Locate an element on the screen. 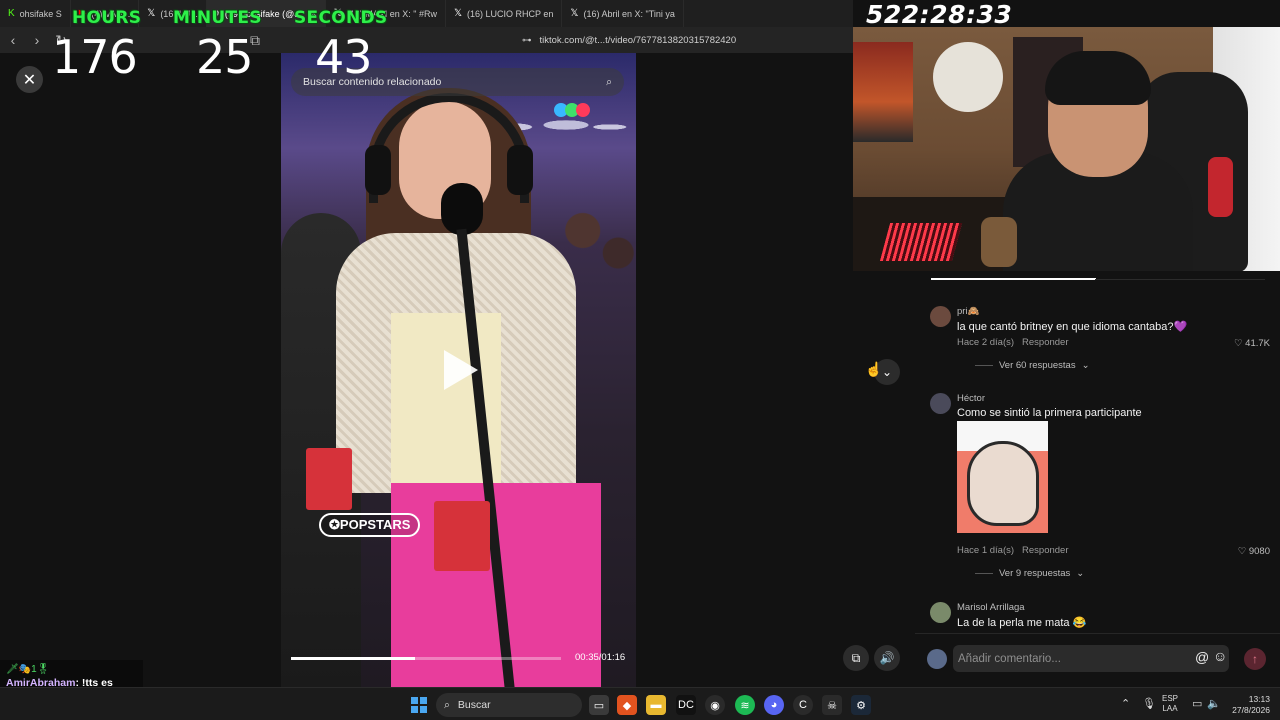 This screenshot has height=720, width=1280. browser-tab-label: ohsifake S is located at coordinates (40, 13).